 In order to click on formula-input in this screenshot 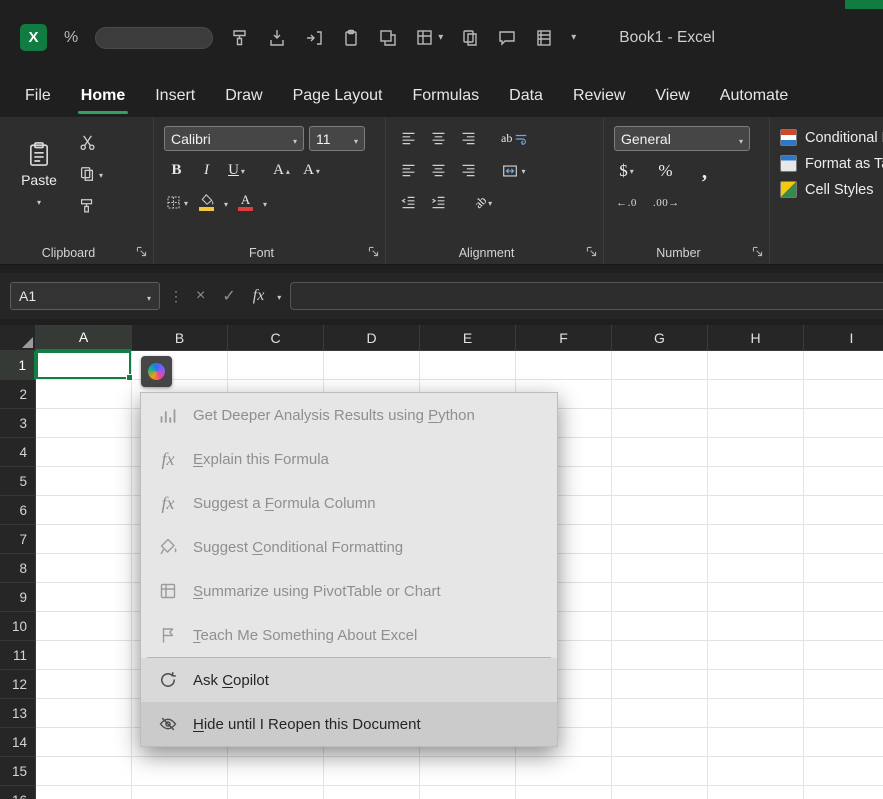, I will do `click(586, 296)`.